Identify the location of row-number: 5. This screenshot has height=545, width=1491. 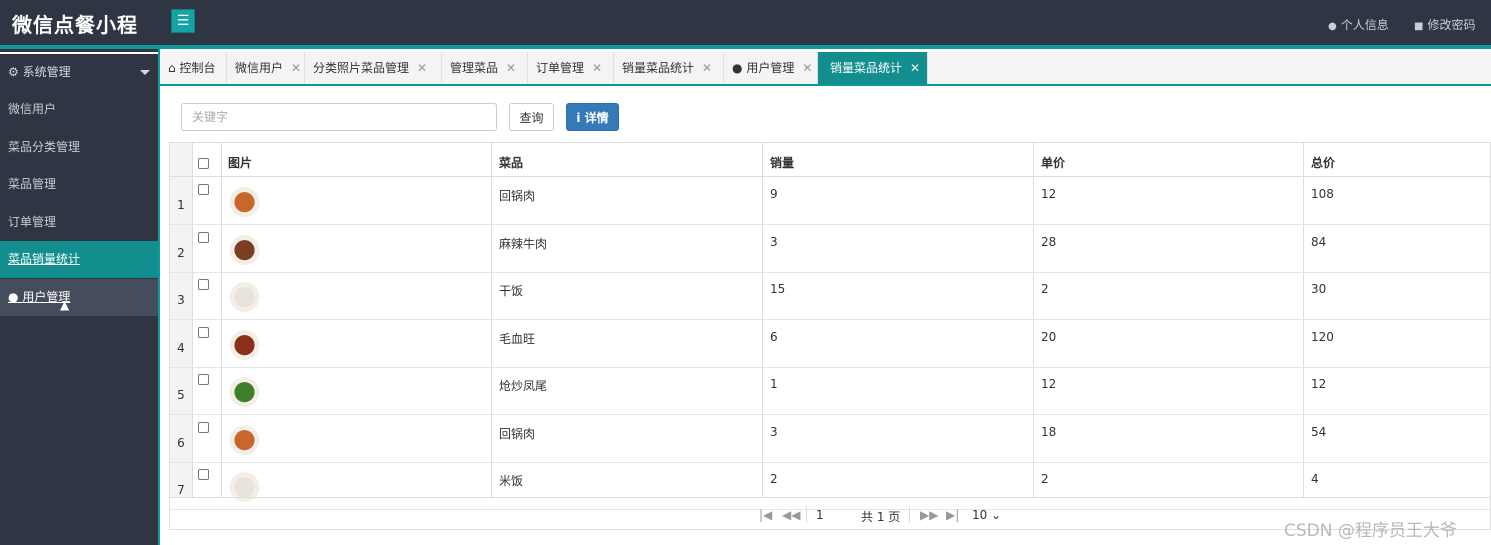
(181, 395).